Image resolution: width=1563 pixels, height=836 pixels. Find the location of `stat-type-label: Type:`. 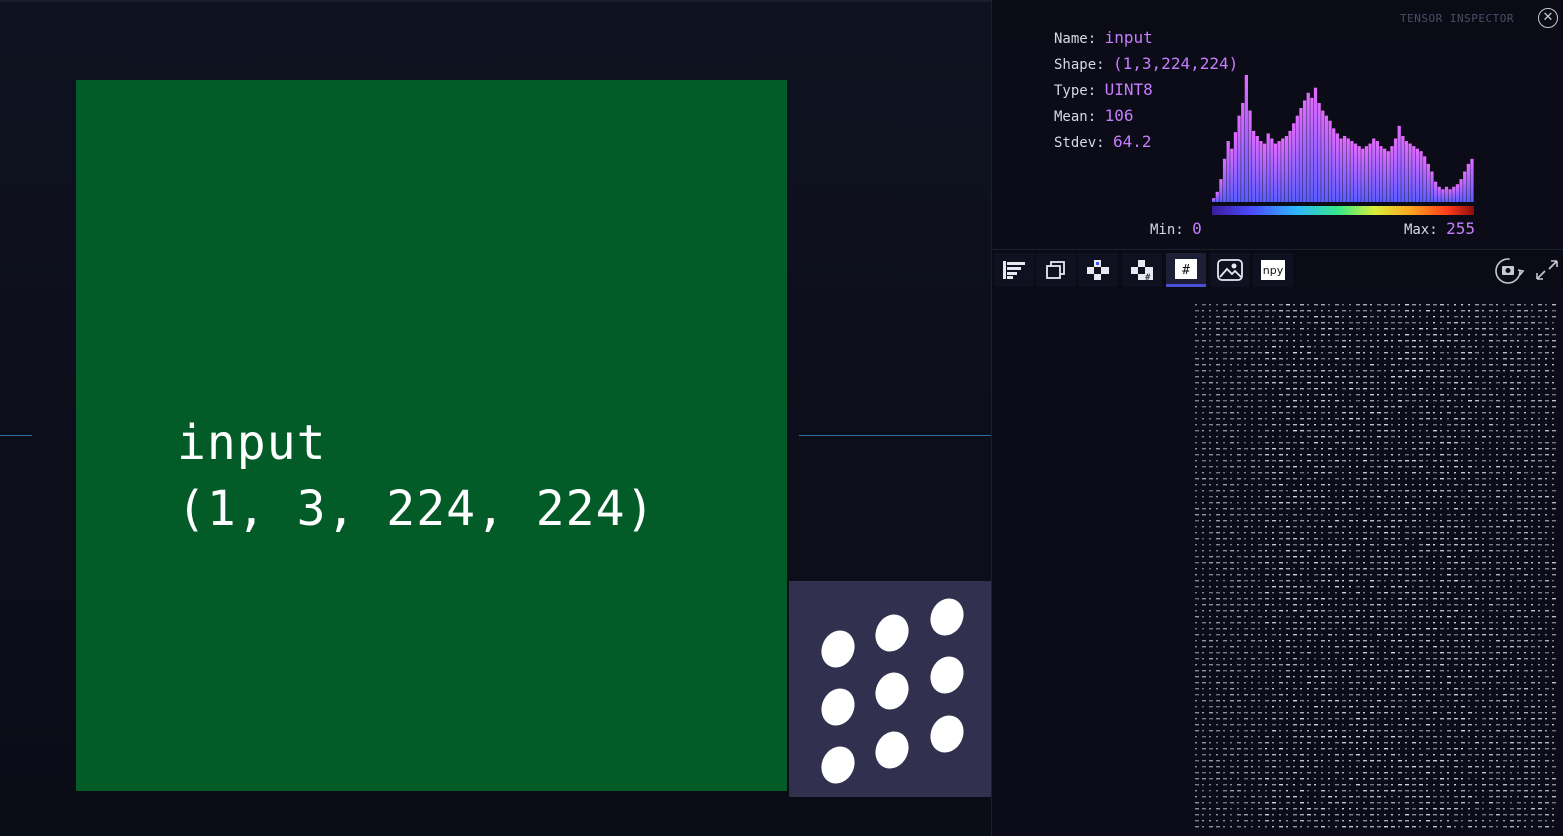

stat-type-label: Type: is located at coordinates (1075, 91).